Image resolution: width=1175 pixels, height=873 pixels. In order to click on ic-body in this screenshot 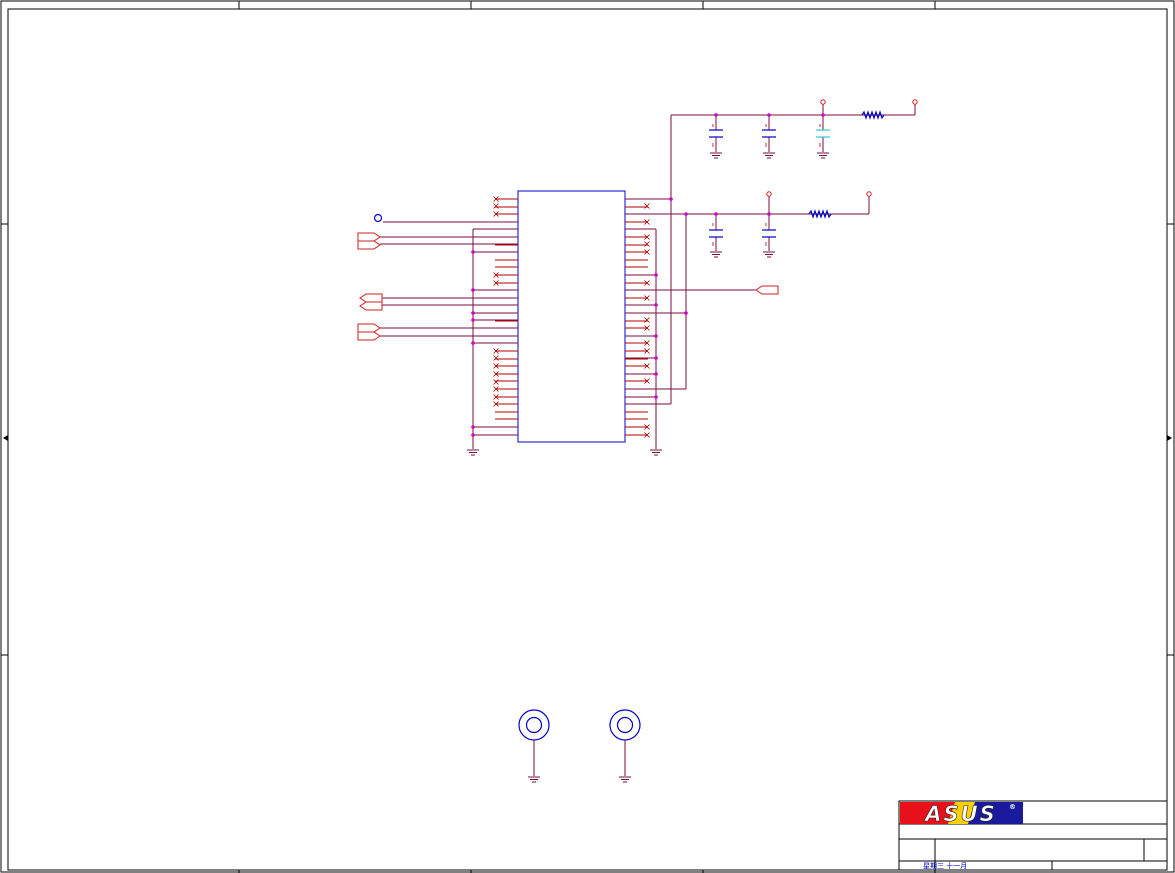, I will do `click(571, 316)`.